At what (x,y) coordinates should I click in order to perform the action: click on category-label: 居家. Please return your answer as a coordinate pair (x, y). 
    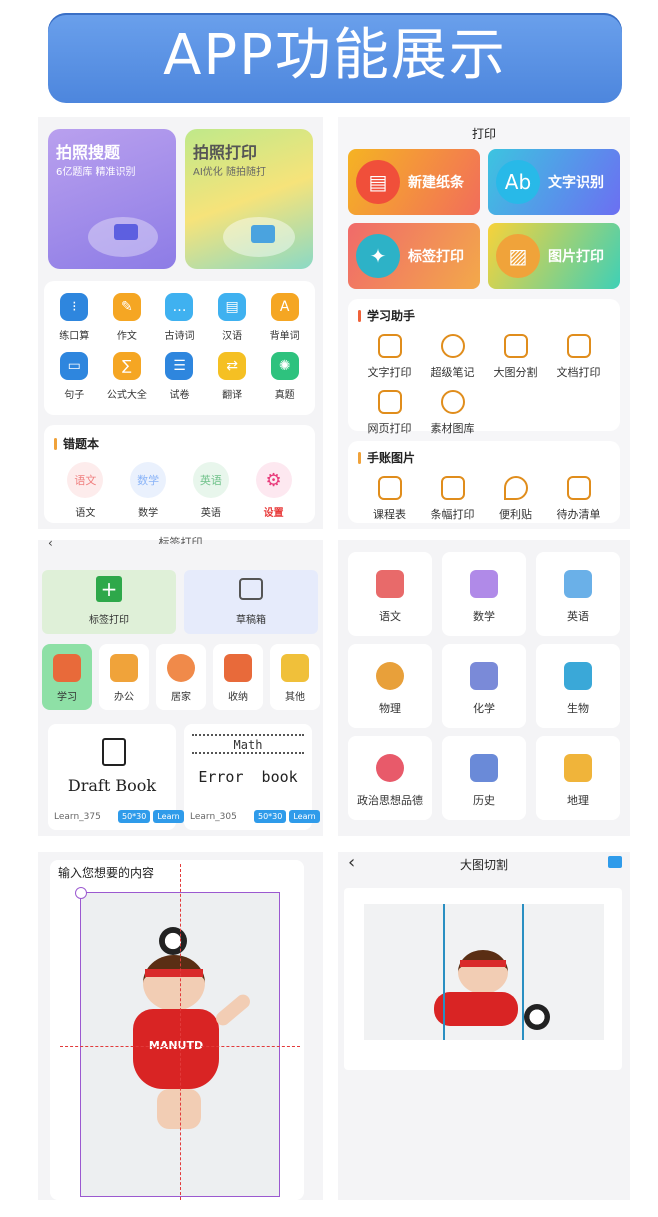
    Looking at the image, I should click on (181, 697).